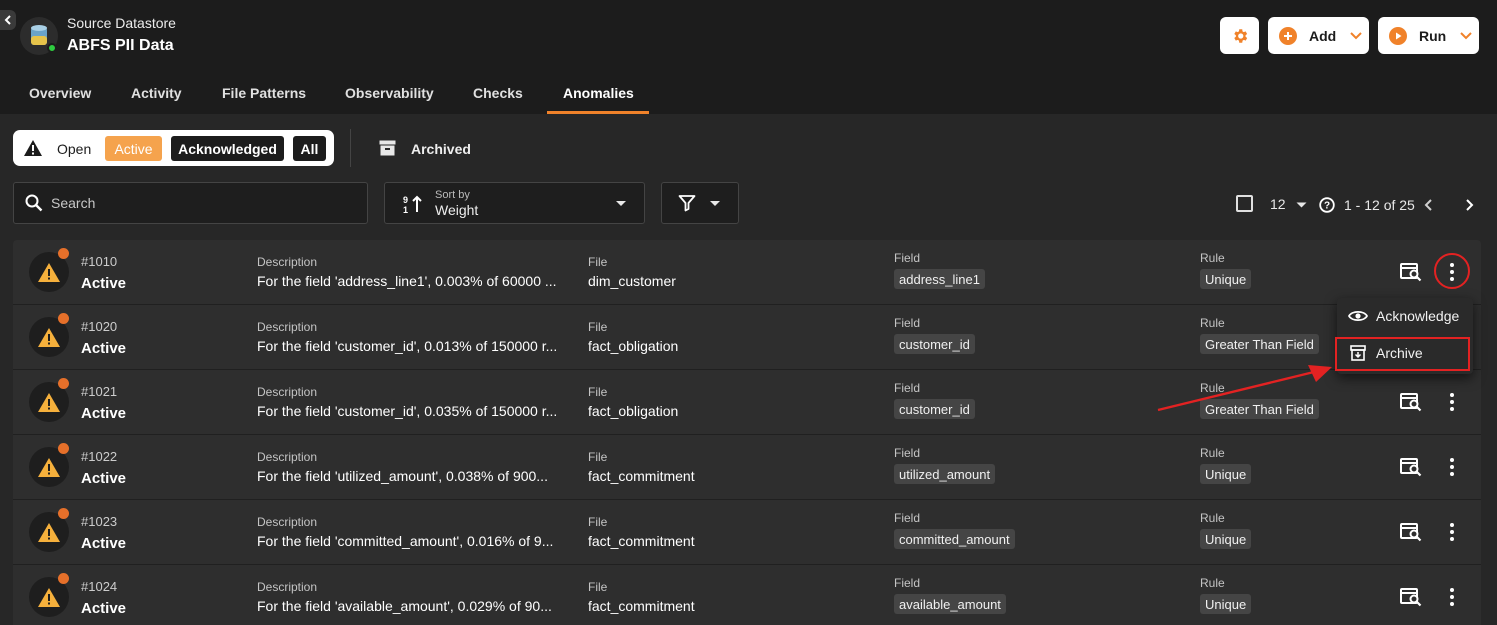 The height and width of the screenshot is (625, 1497). What do you see at coordinates (121, 23) in the screenshot?
I see `datastore-type-label: Source Datastore` at bounding box center [121, 23].